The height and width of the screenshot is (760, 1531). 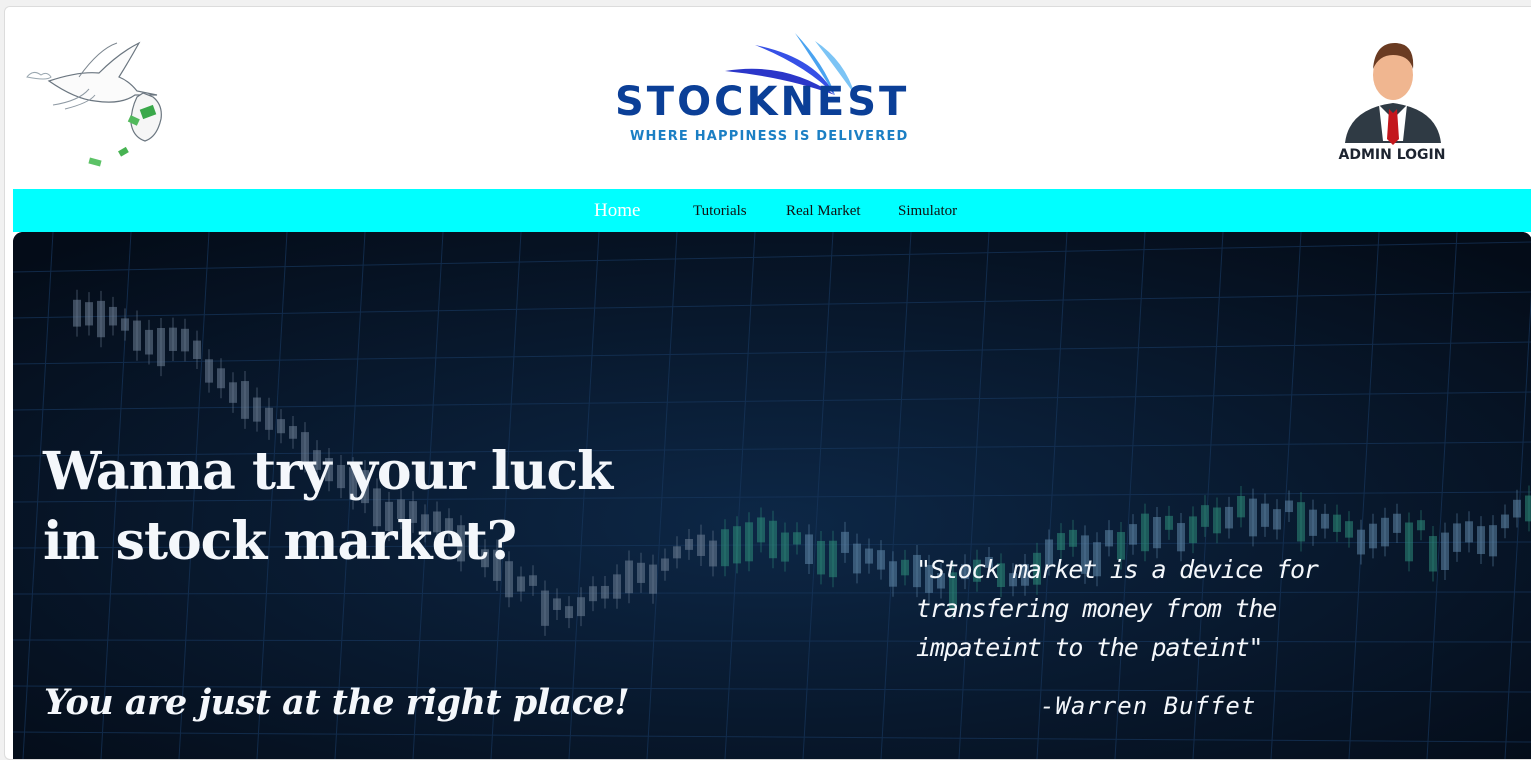 What do you see at coordinates (769, 136) in the screenshot?
I see `brand-tagline: WHERE HAPPINESS IS DELIVERED` at bounding box center [769, 136].